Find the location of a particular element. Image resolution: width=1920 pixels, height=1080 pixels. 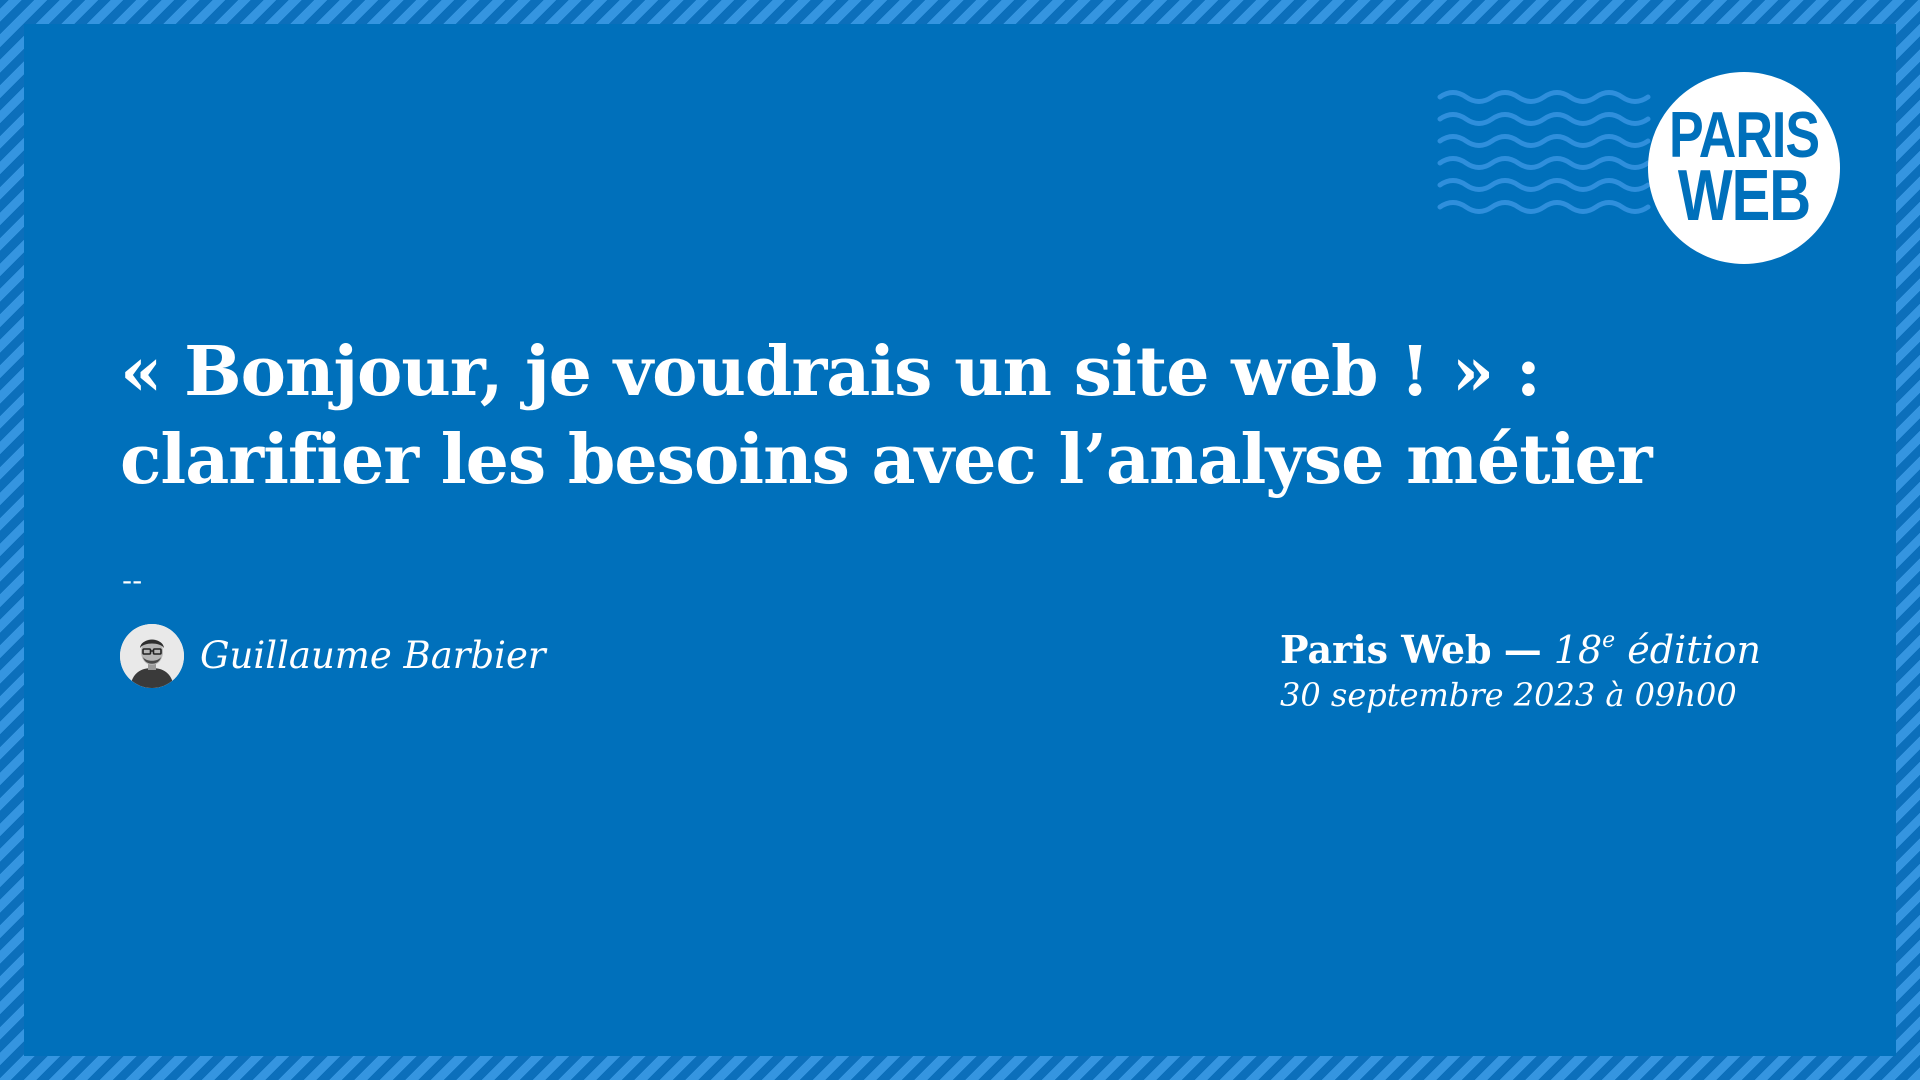

logo-text-web: WEB is located at coordinates (1744, 196).